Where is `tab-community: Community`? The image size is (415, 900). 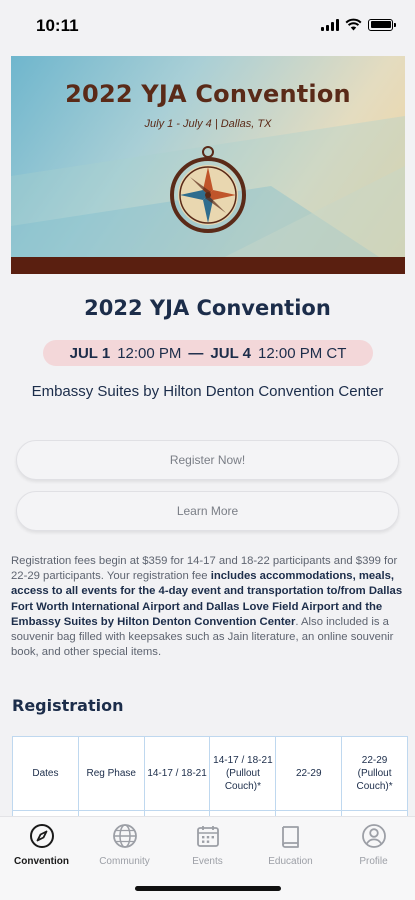 tab-community: Community is located at coordinates (124, 845).